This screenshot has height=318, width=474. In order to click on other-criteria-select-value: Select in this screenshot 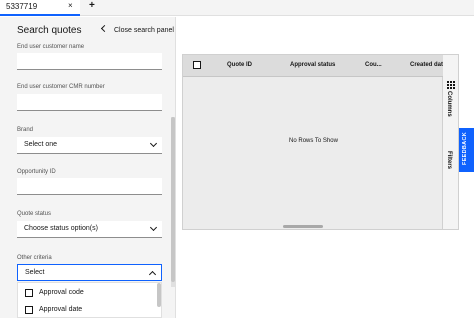, I will do `click(35, 272)`.